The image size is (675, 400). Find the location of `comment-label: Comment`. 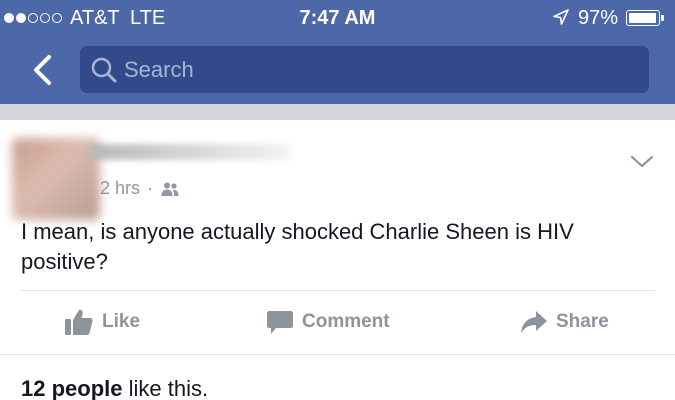

comment-label: Comment is located at coordinates (346, 321).